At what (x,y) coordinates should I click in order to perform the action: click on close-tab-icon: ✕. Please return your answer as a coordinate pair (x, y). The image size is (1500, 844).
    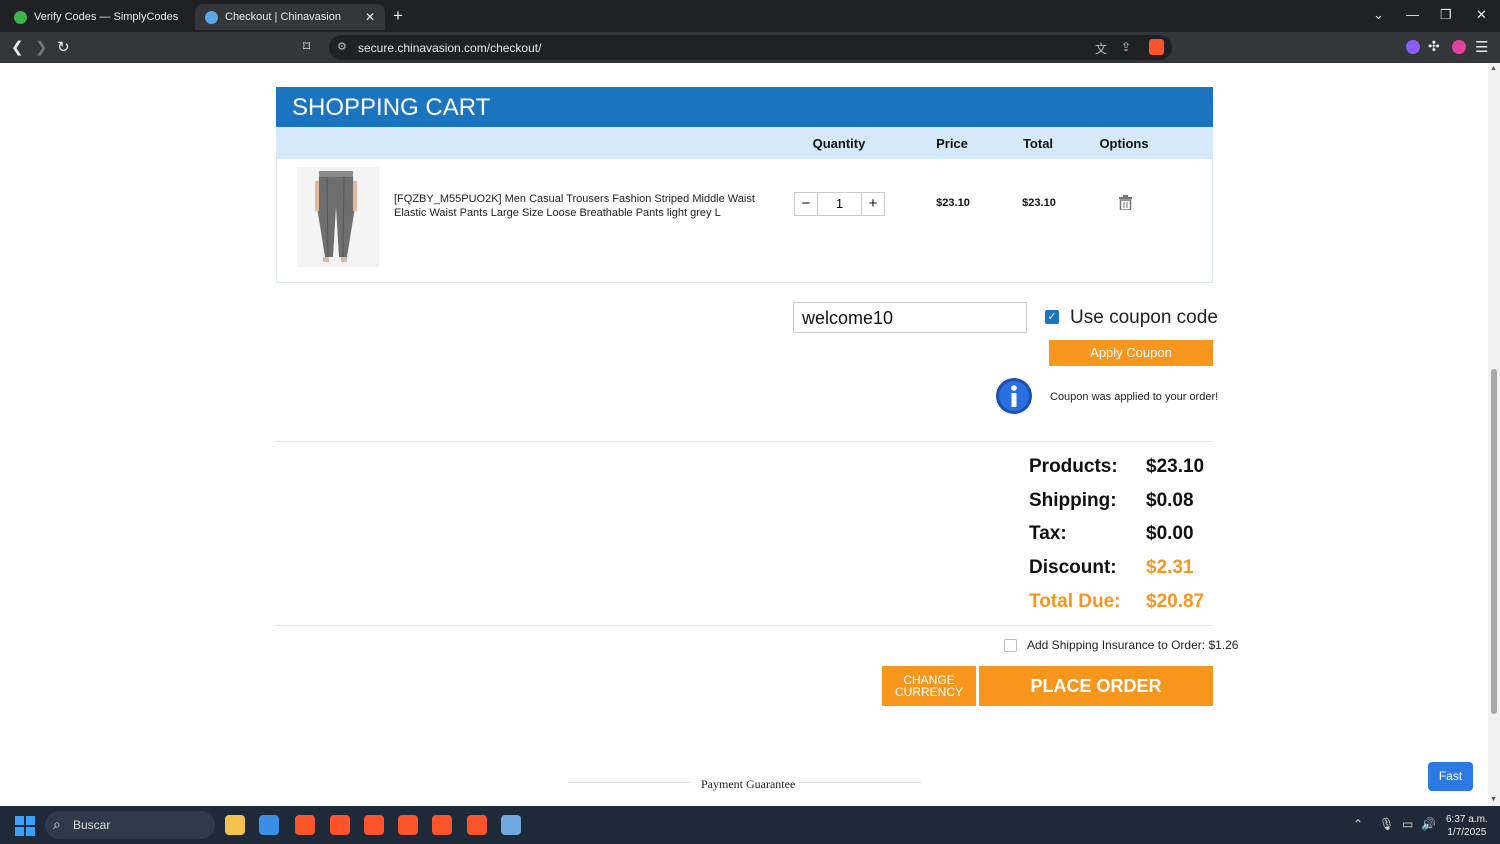
    Looking at the image, I should click on (370, 17).